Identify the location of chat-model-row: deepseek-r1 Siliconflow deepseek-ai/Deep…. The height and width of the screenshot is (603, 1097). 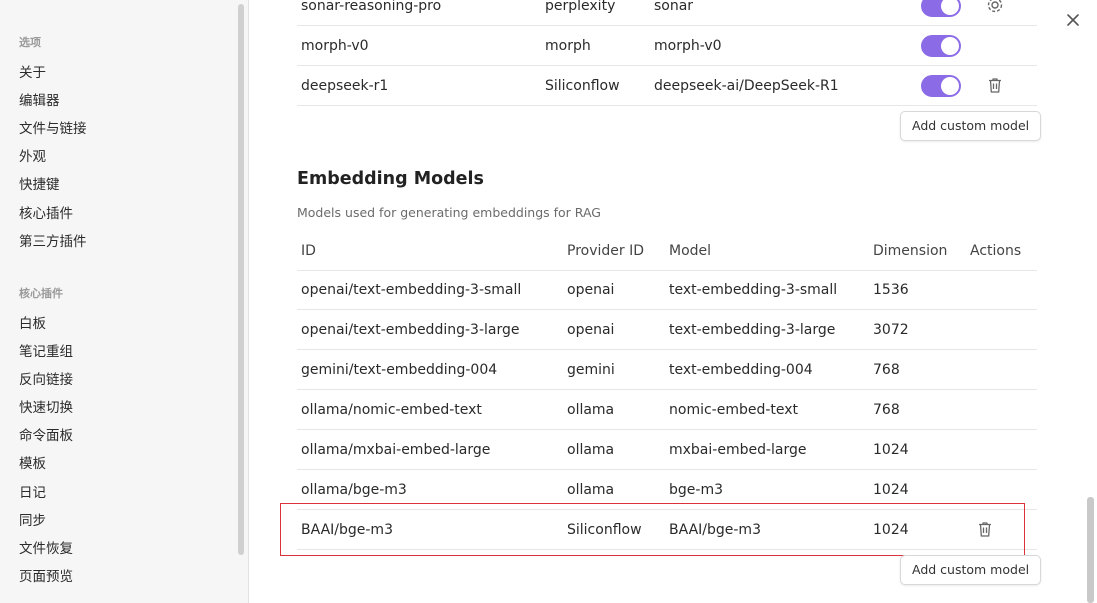
(667, 86).